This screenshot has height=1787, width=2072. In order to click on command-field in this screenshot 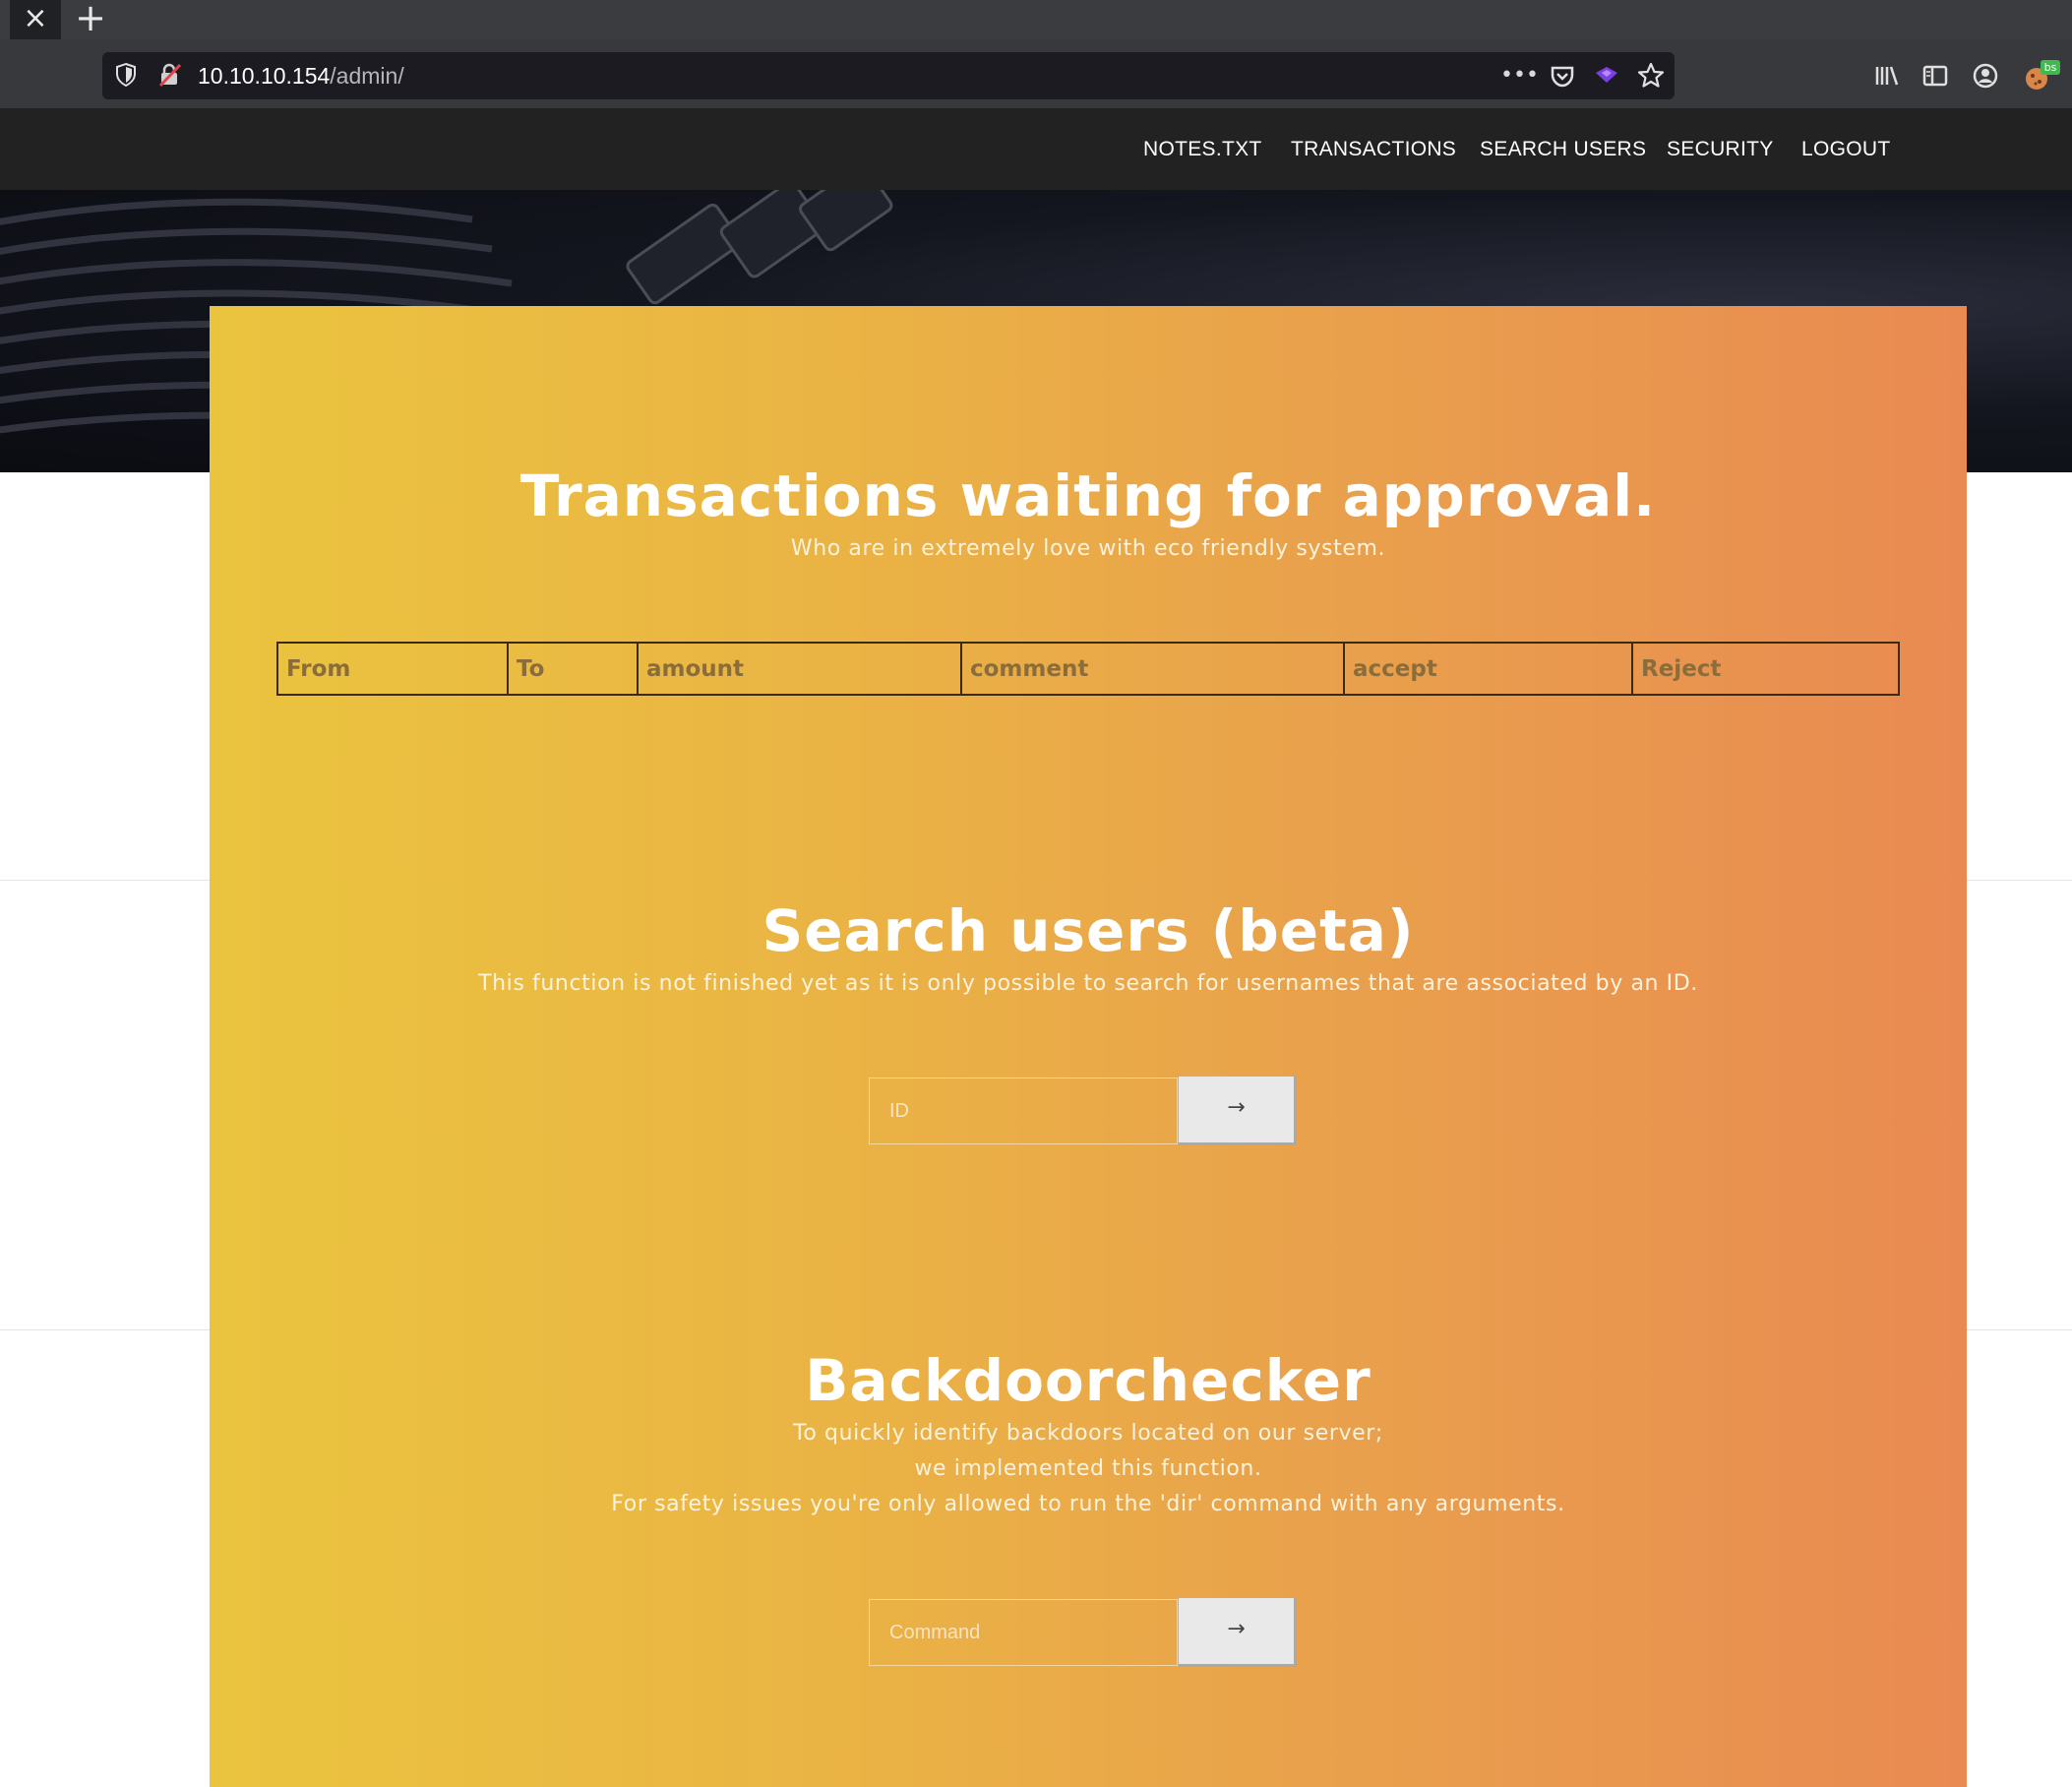, I will do `click(1023, 1632)`.